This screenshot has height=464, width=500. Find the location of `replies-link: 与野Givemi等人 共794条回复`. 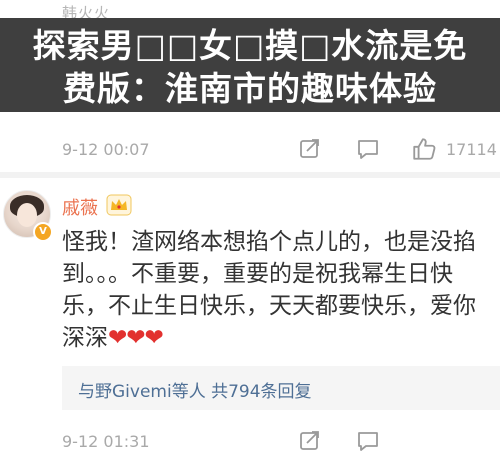

replies-link: 与野Givemi等人 共794条回复 is located at coordinates (195, 389).